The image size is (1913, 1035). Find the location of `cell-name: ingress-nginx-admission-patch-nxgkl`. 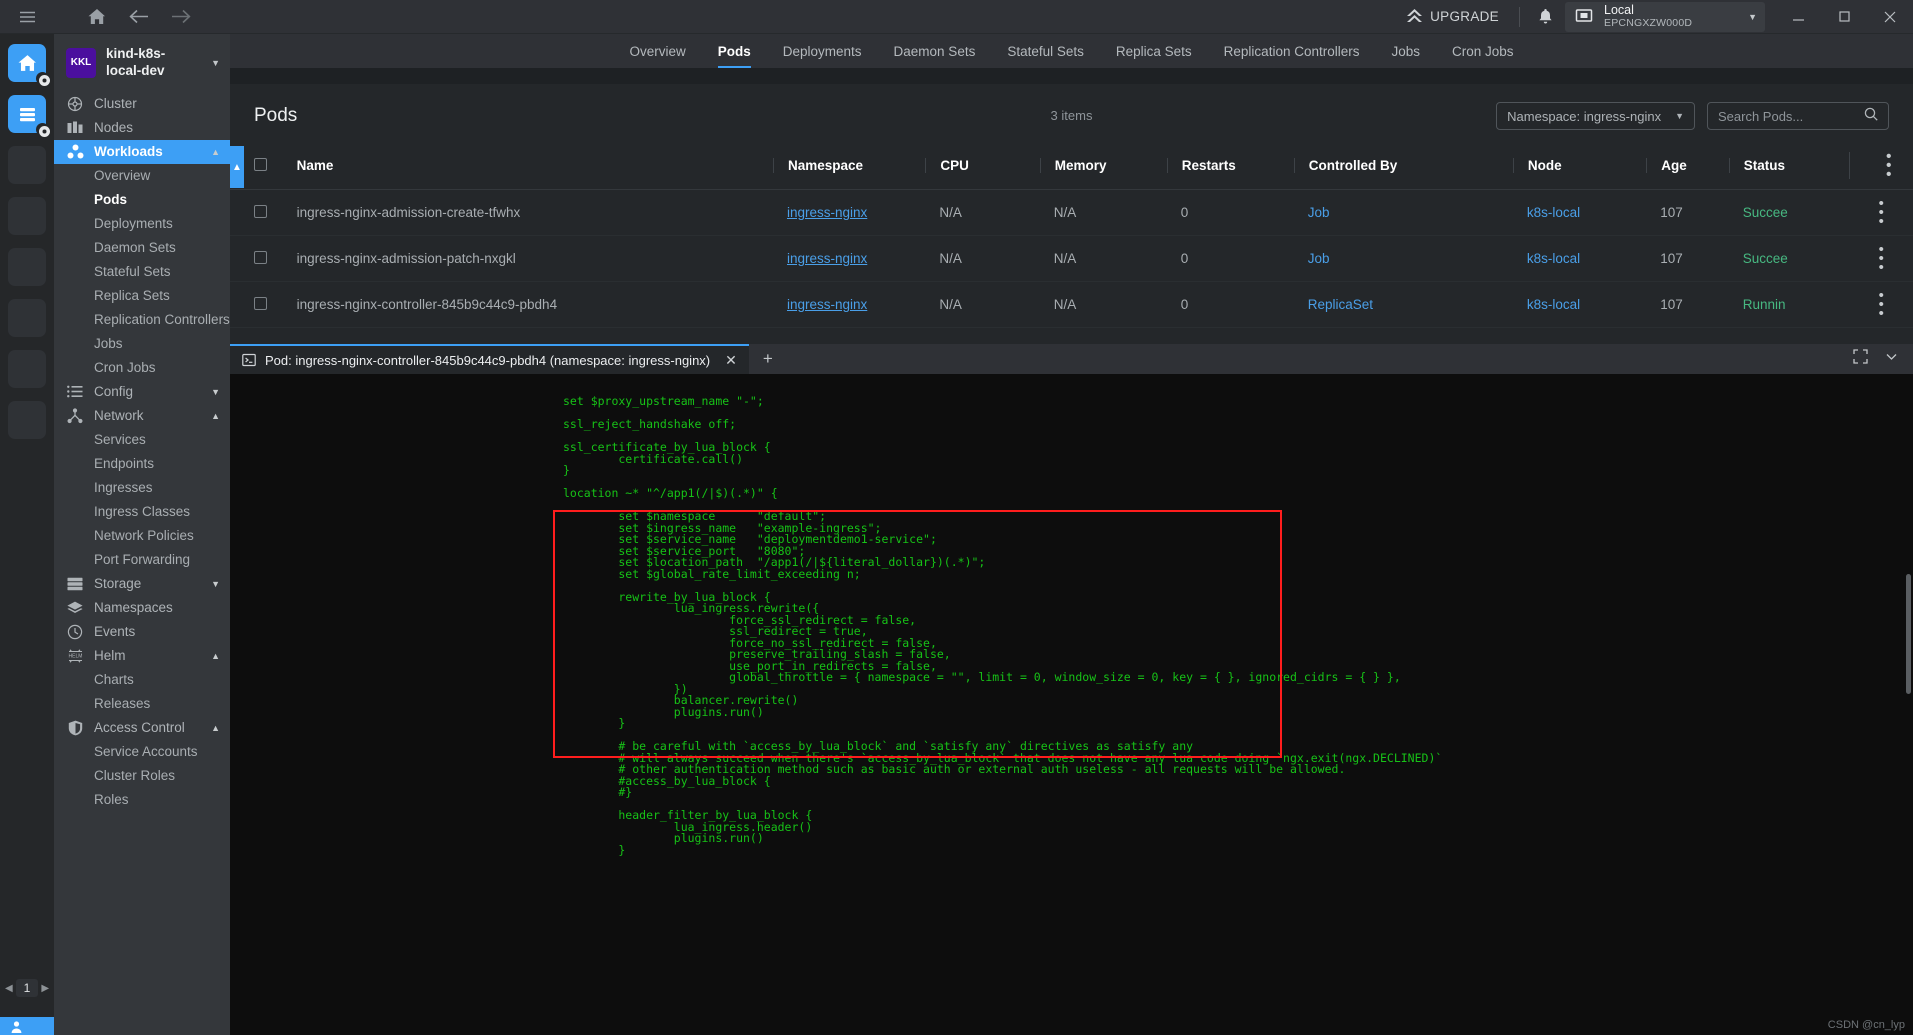

cell-name: ingress-nginx-admission-patch-nxgkl is located at coordinates (534, 258).